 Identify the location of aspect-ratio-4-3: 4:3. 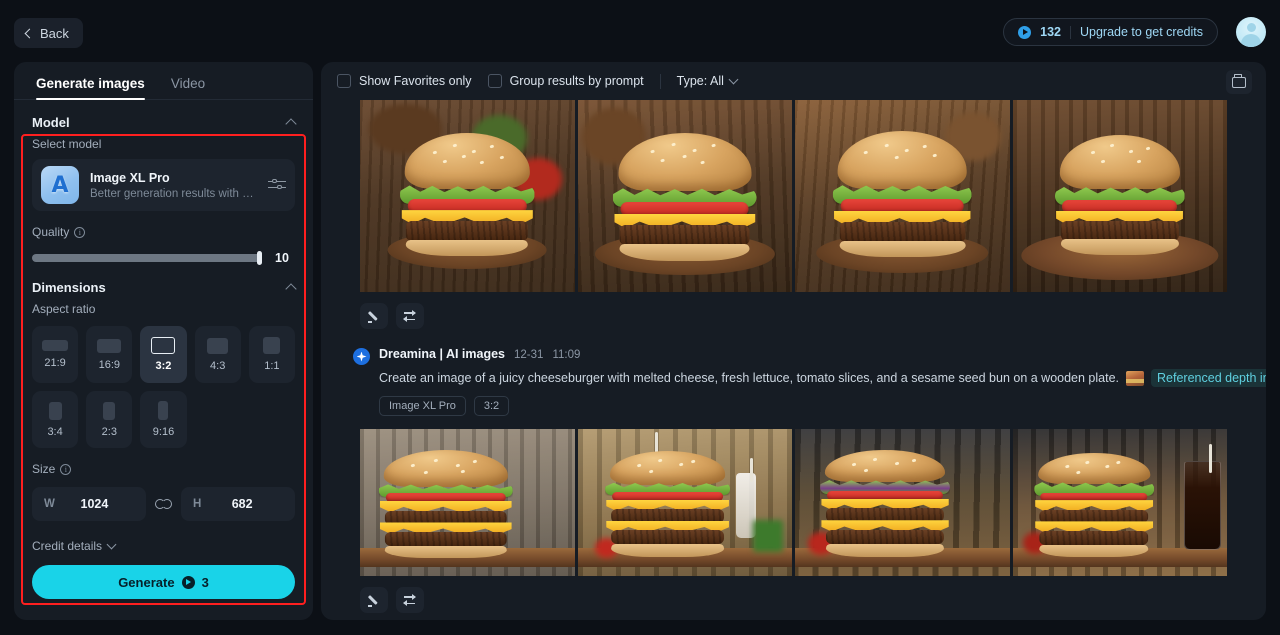
(217, 354).